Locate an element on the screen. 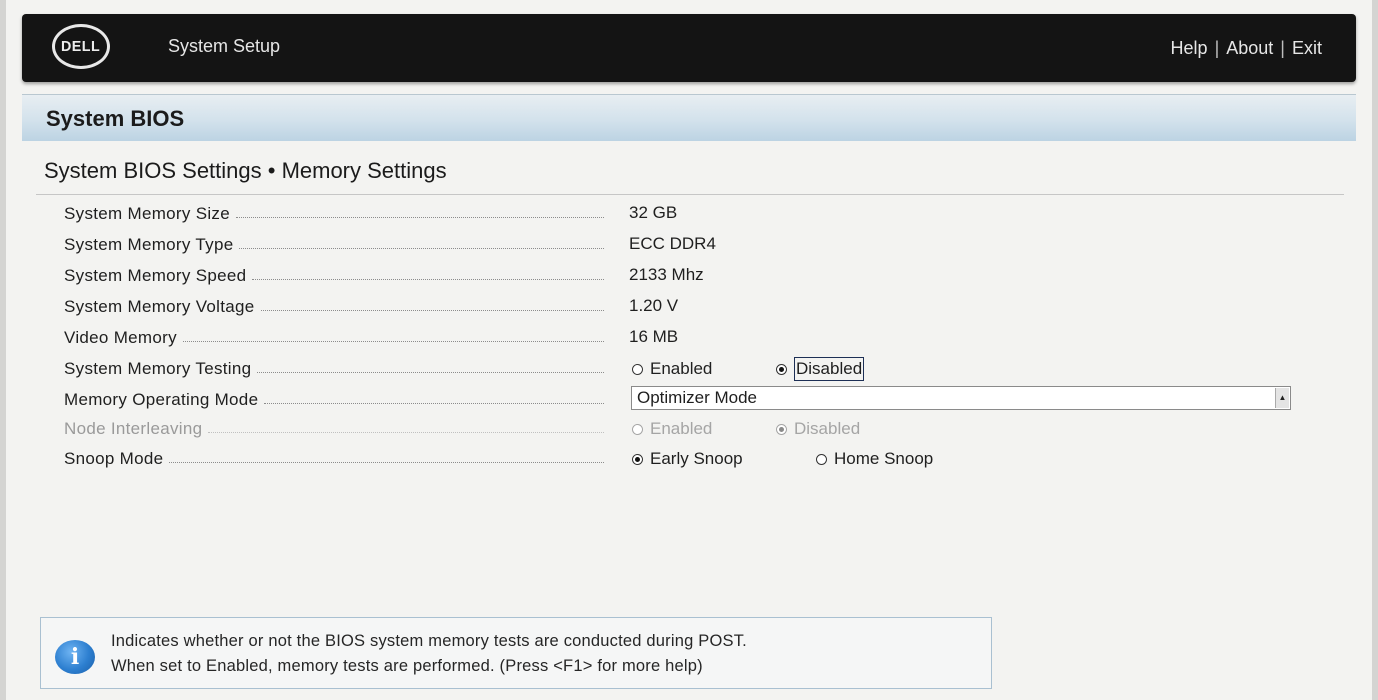 The width and height of the screenshot is (1378, 700). header-bar: DELL System Setup Help | About | Exit is located at coordinates (689, 48).